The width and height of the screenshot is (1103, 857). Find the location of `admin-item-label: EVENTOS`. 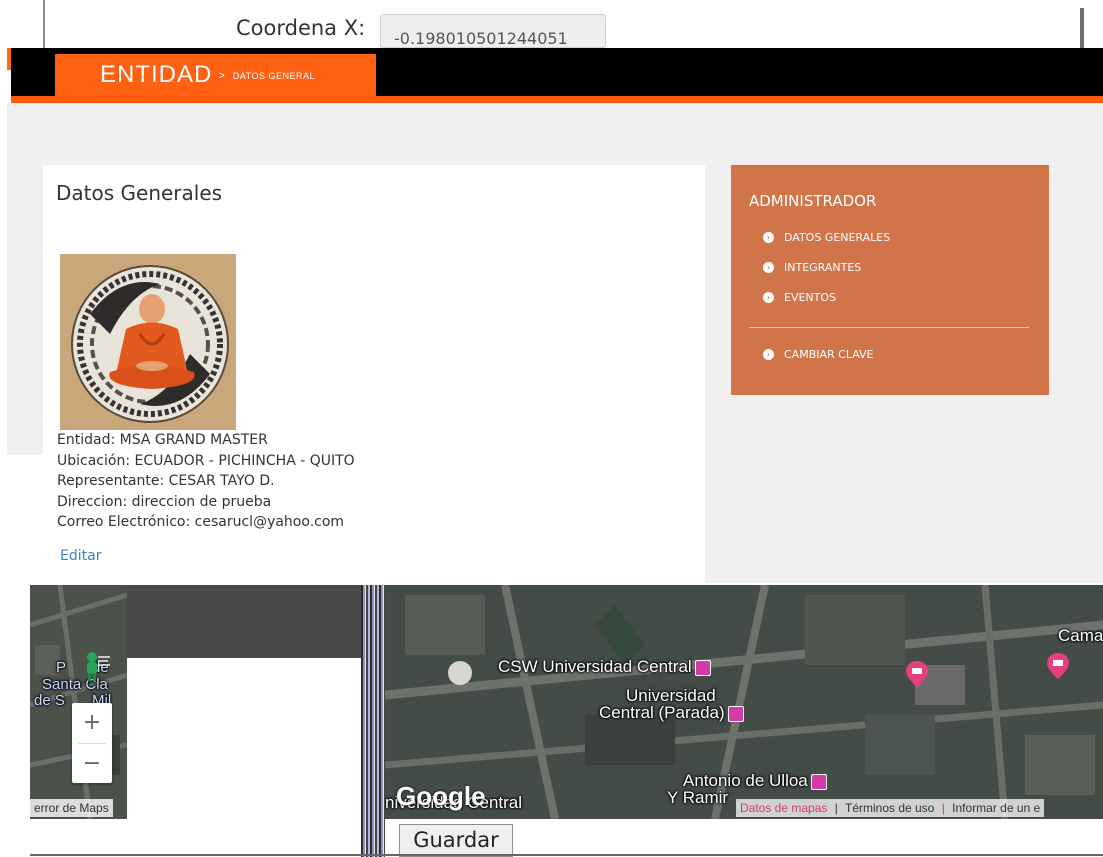

admin-item-label: EVENTOS is located at coordinates (810, 297).